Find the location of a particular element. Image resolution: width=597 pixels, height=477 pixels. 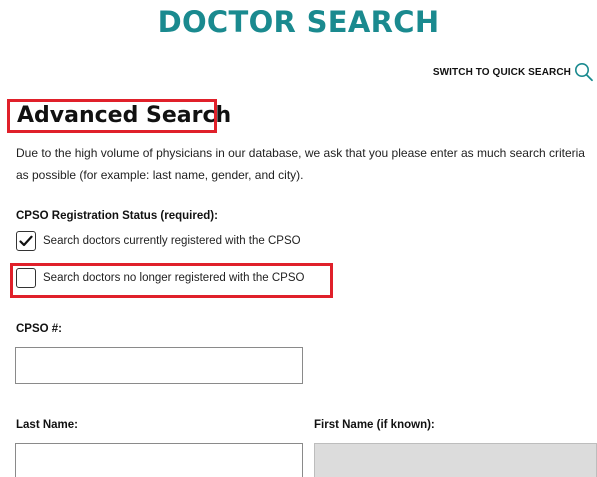

search-icon is located at coordinates (584, 72).